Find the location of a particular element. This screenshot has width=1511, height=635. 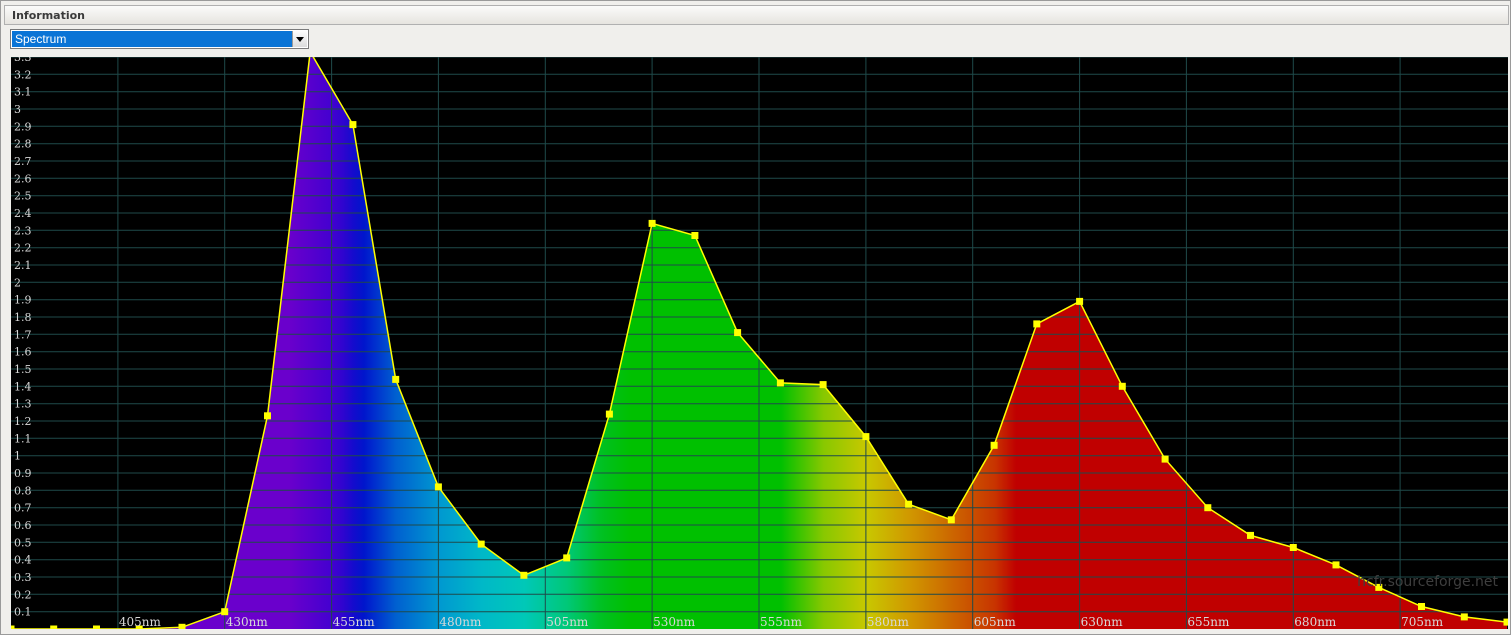

y-tick-label: 1.7 is located at coordinates (23, 334).